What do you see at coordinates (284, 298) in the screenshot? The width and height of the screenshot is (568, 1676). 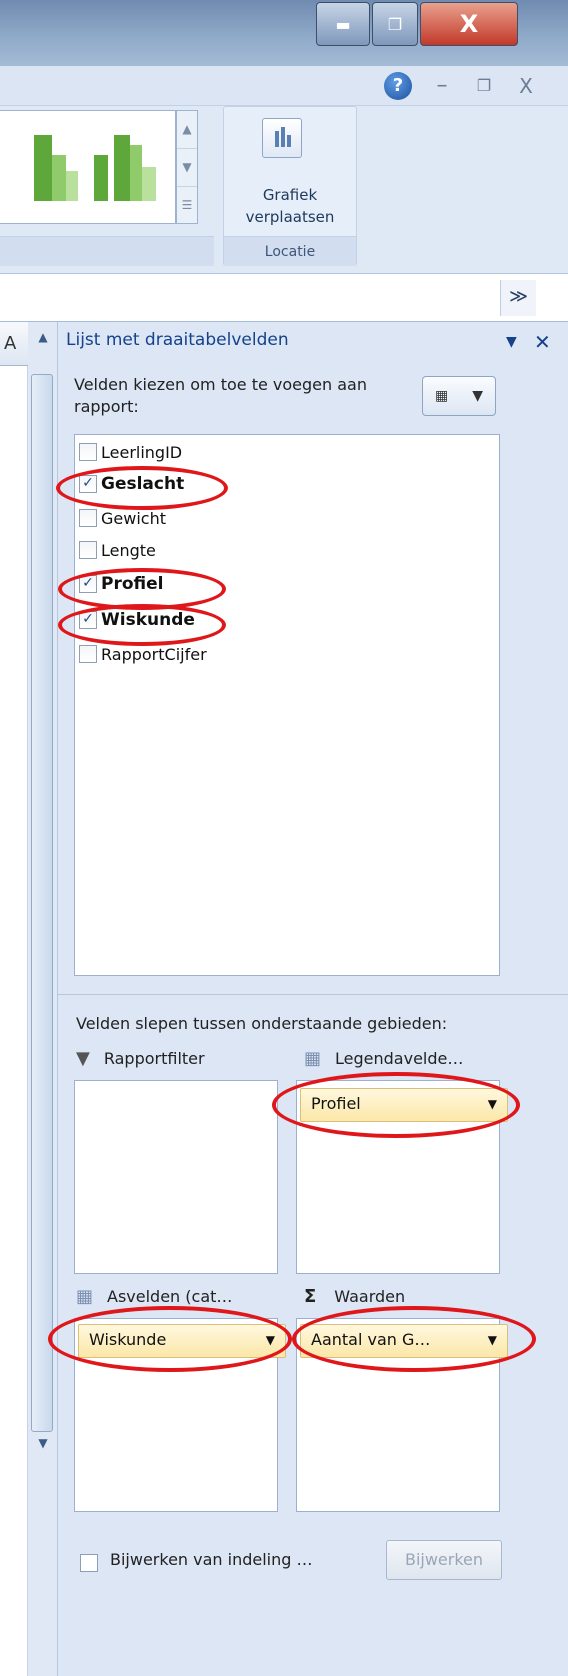 I see `formula-bar` at bounding box center [284, 298].